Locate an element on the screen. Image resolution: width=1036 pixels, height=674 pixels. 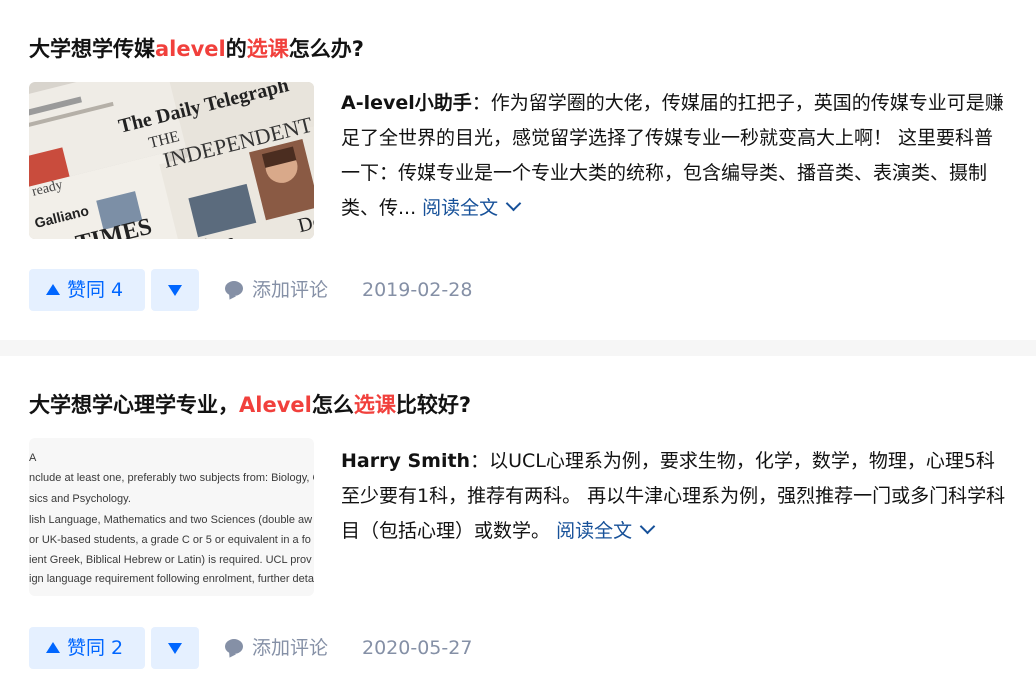
title-text: 的 is located at coordinates (236, 49).